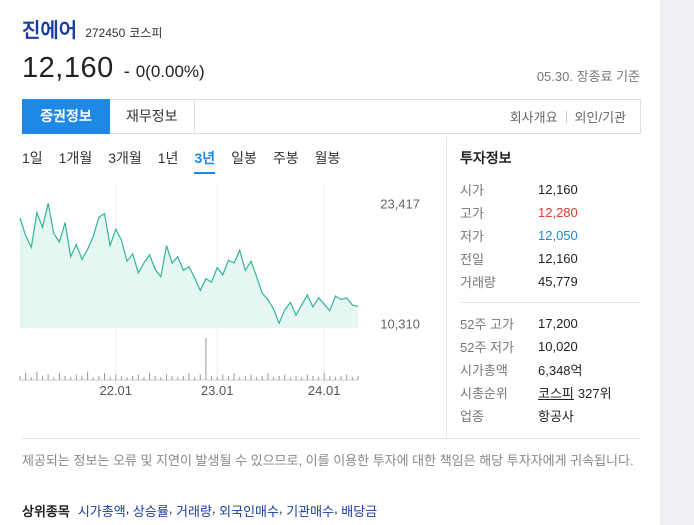 The width and height of the screenshot is (694, 525). What do you see at coordinates (189, 265) in the screenshot?
I see `price-area` at bounding box center [189, 265].